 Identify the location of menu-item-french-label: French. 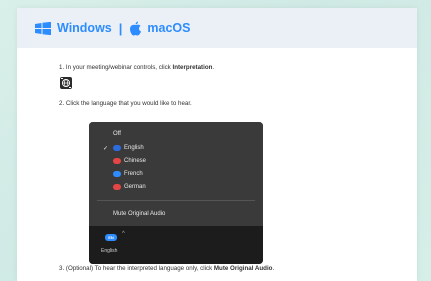
(133, 174).